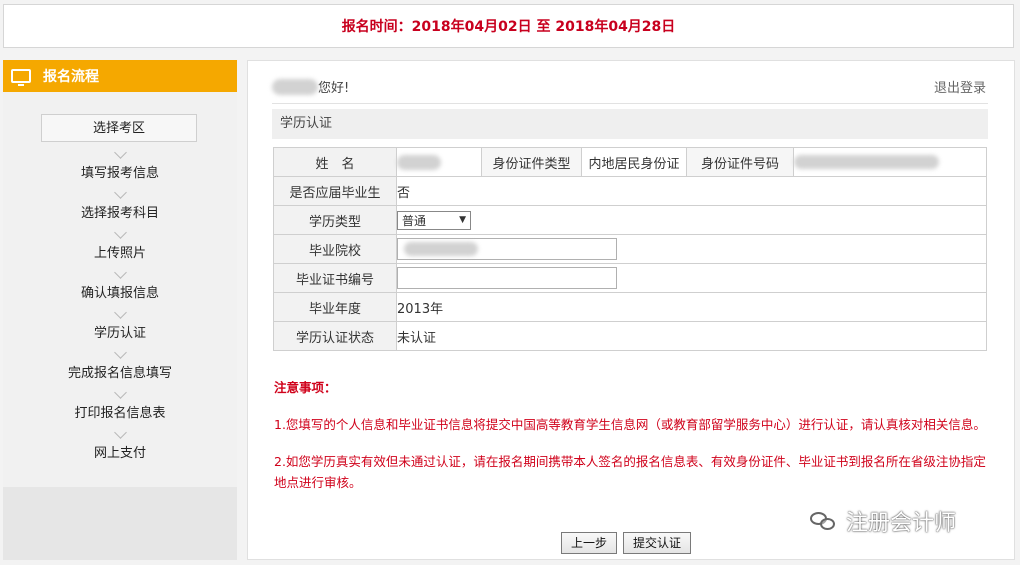  Describe the element at coordinates (866, 162) in the screenshot. I see `redacted-id-number` at that location.